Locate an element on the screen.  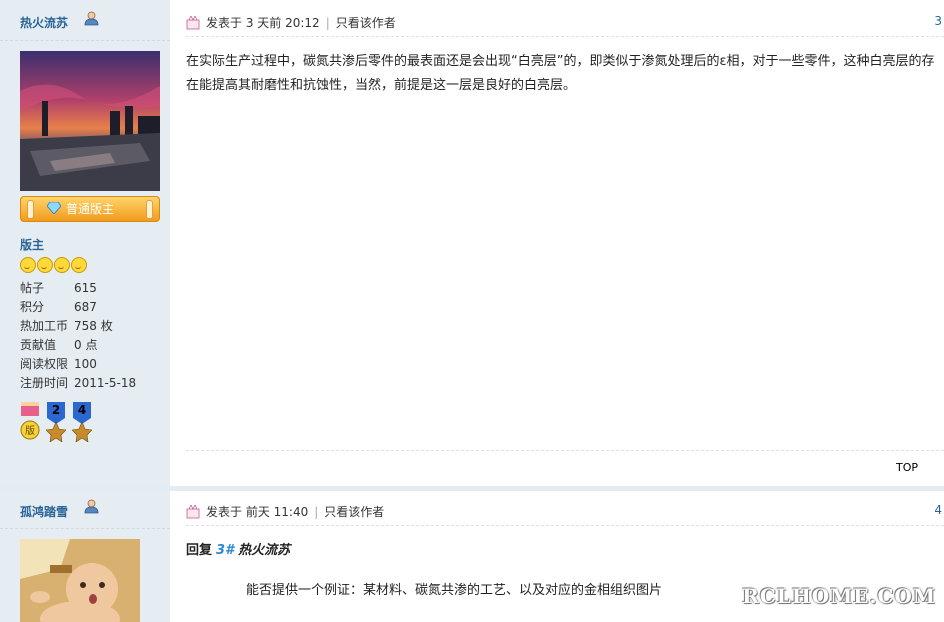
reply-to-user: 热火流苏 is located at coordinates (264, 550).